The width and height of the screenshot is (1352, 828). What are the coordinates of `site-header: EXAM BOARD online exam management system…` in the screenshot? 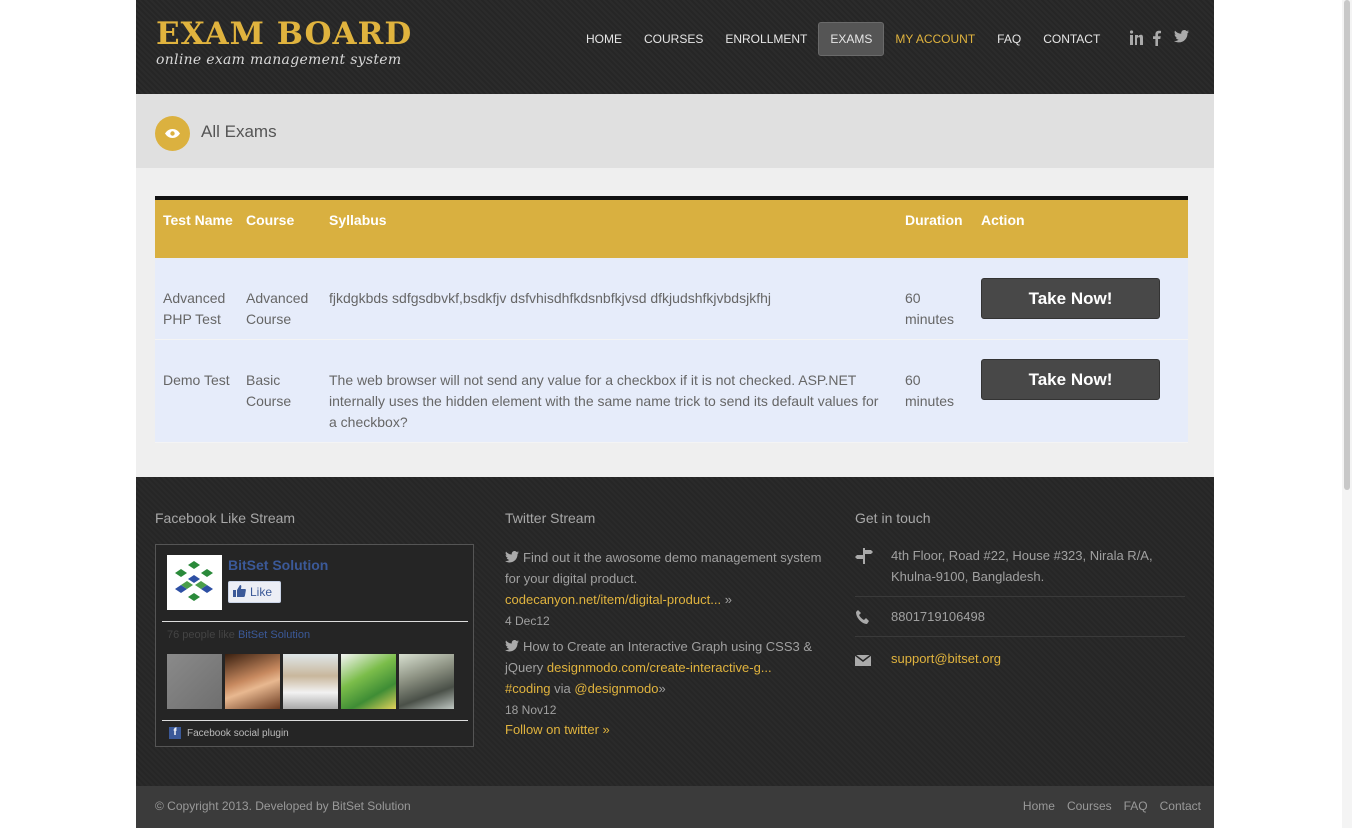 It's located at (675, 47).